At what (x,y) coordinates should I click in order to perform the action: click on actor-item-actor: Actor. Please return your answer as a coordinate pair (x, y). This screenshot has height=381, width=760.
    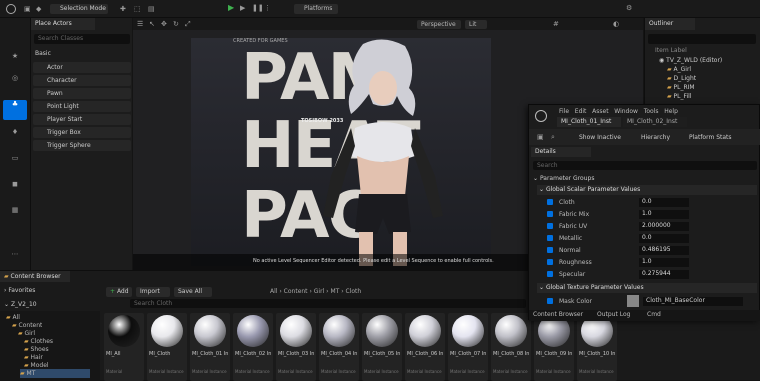
    Looking at the image, I should click on (82, 67).